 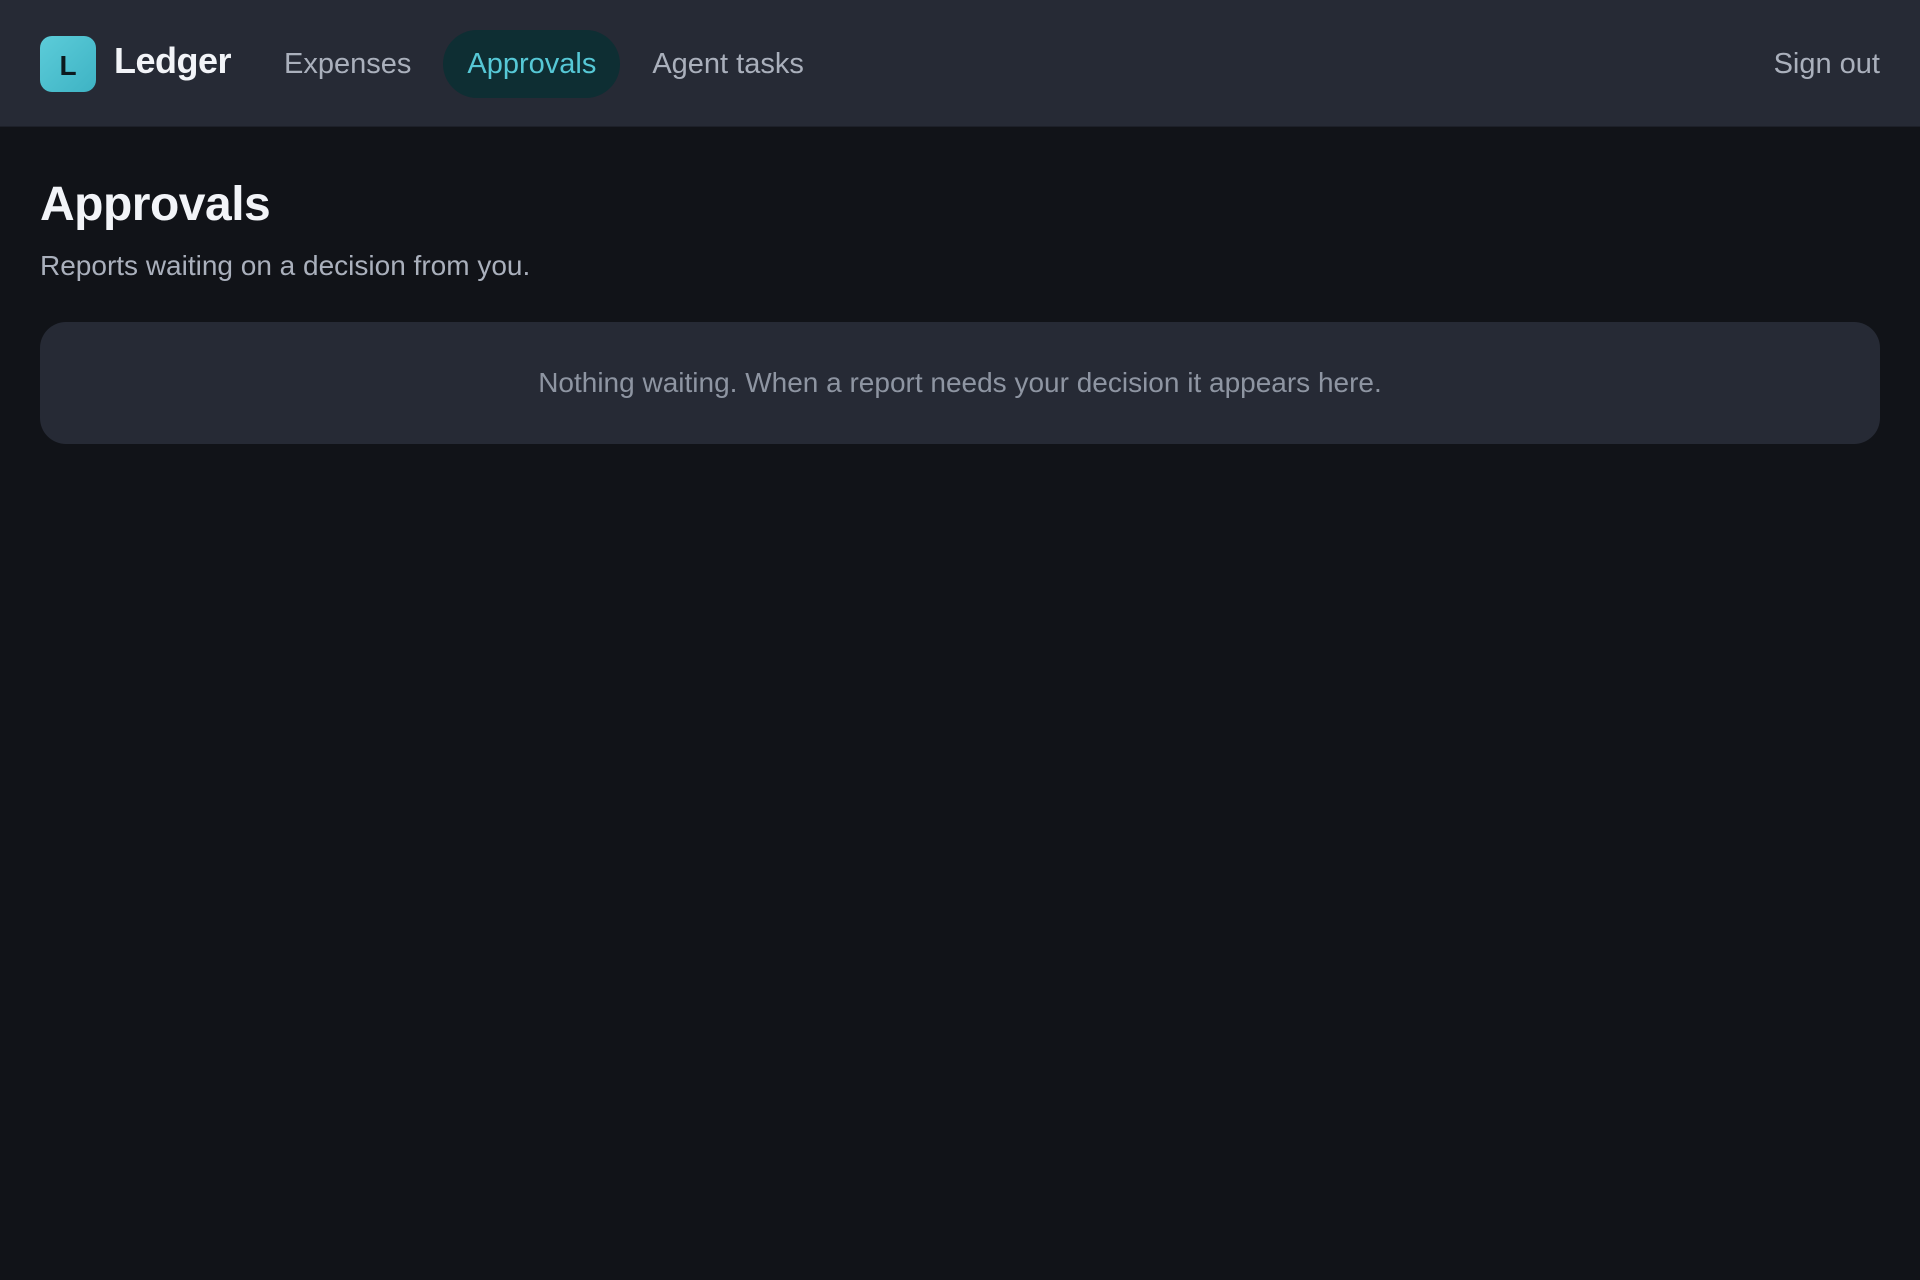 I want to click on app-name: Ledger, so click(x=173, y=60).